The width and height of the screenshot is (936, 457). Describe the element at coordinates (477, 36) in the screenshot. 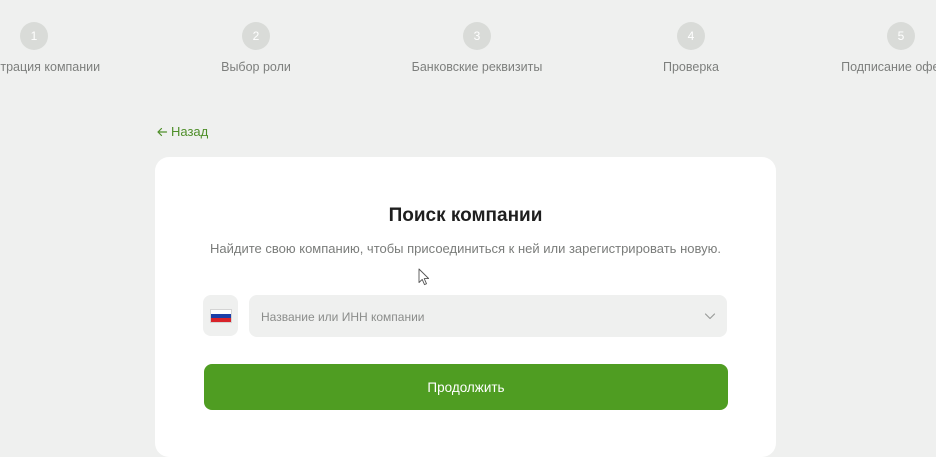

I see `step-3-number: 3` at that location.